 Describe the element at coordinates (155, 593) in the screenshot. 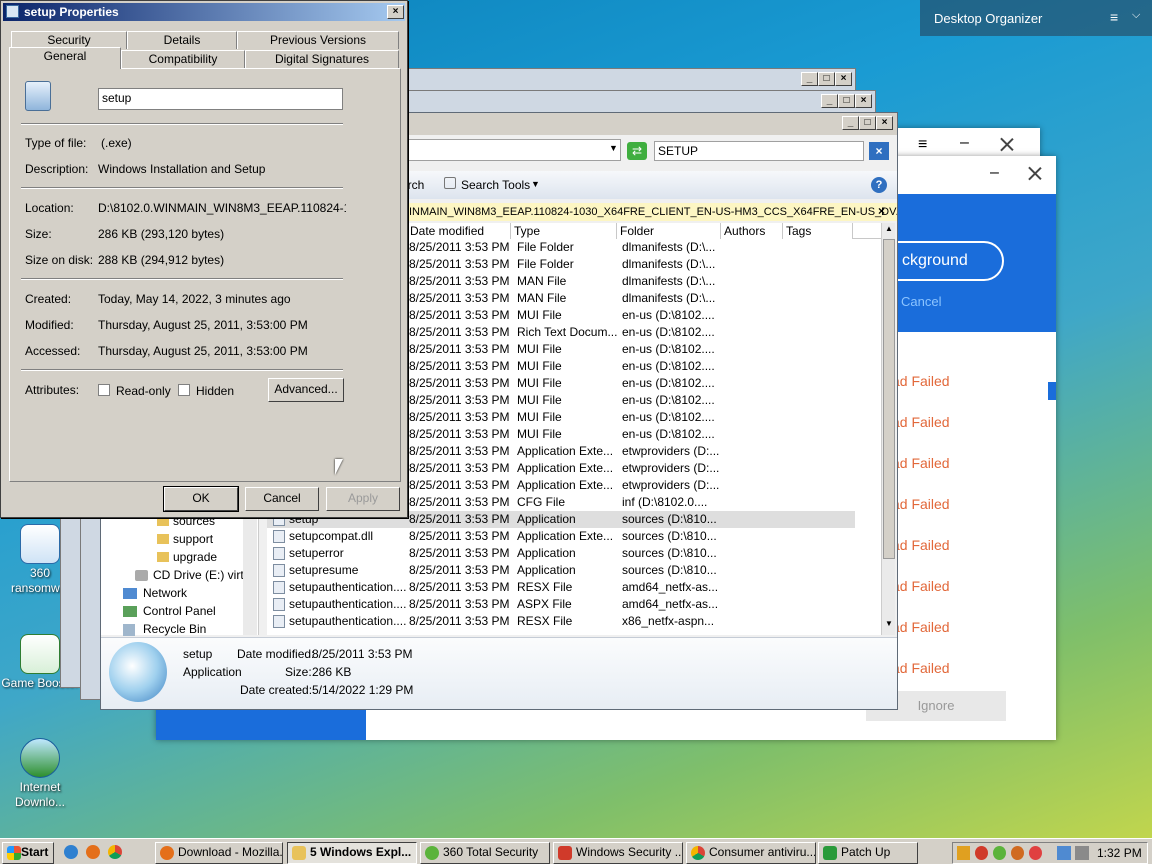

I see `nav-item-network: Network` at that location.